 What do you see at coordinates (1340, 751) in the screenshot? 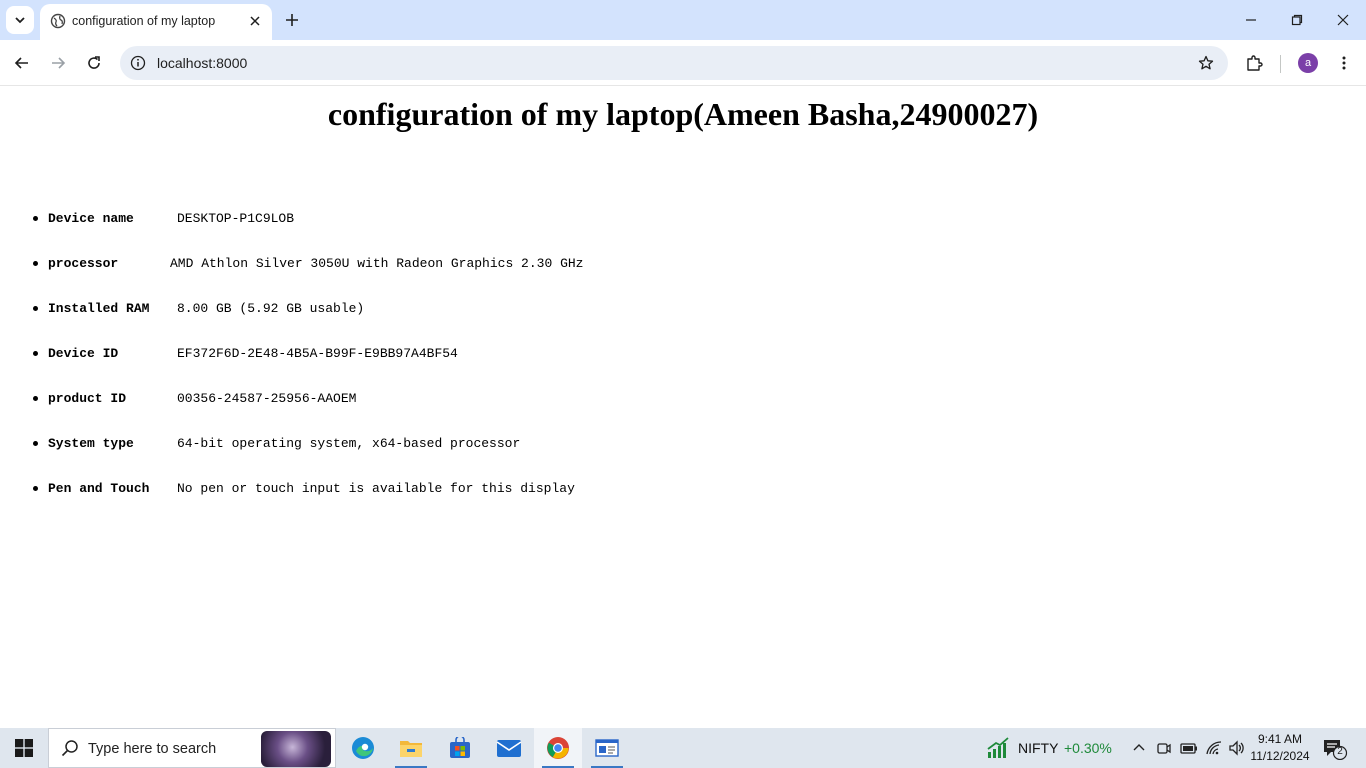
I see `notification-count: 2` at bounding box center [1340, 751].